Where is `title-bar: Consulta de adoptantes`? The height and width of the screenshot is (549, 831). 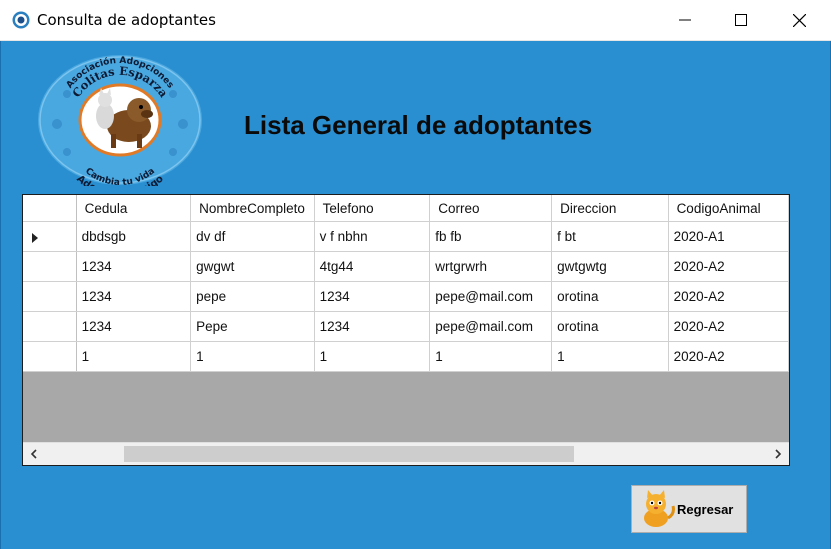 title-bar: Consulta de adoptantes is located at coordinates (415, 20).